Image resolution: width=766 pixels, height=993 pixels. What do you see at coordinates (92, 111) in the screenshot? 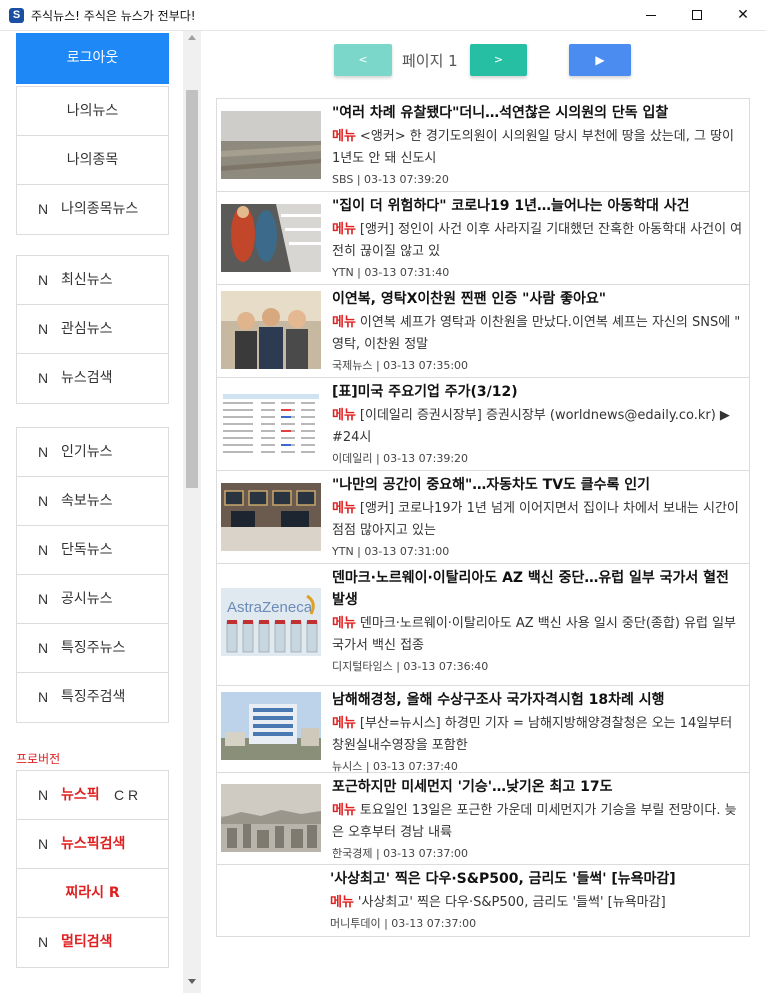
I see `sidebar-item-my-news: 나의뉴스` at bounding box center [92, 111].